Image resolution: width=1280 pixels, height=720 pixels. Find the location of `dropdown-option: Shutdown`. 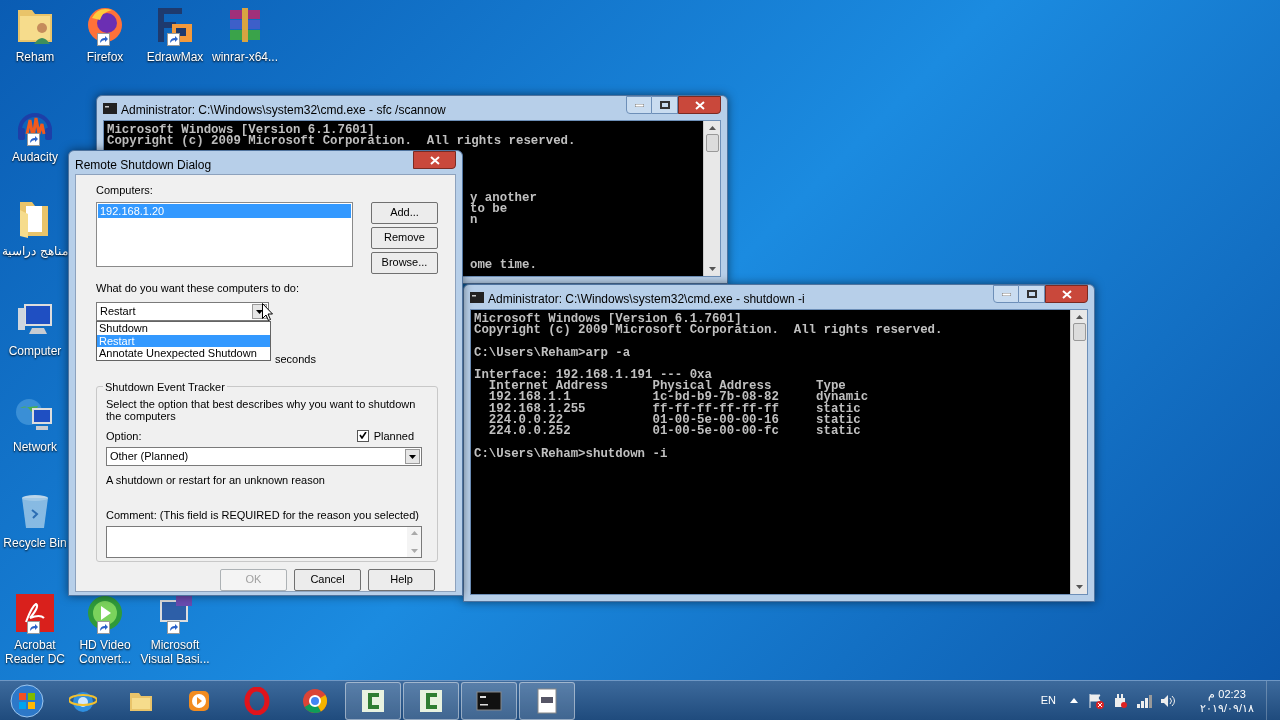

dropdown-option: Shutdown is located at coordinates (183, 328).